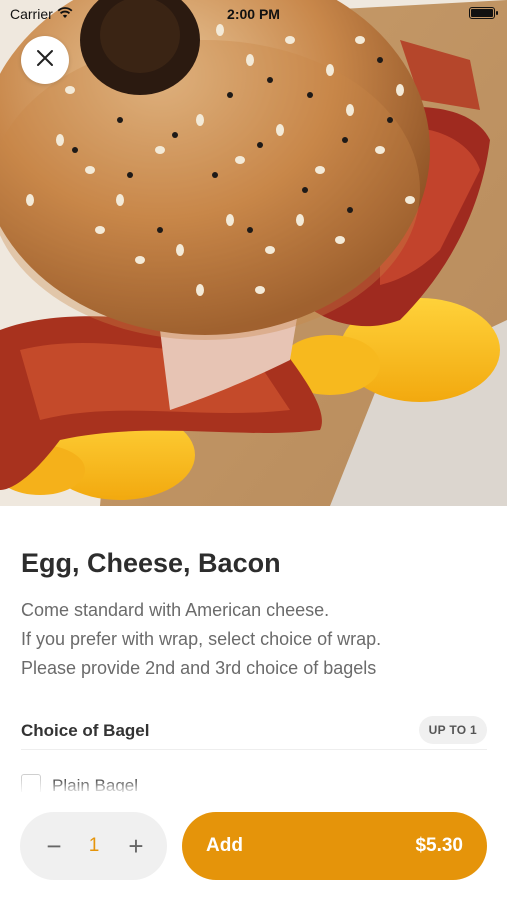 The width and height of the screenshot is (507, 900). Describe the element at coordinates (85, 730) in the screenshot. I see `options-section-title: Choice of Bagel` at that location.